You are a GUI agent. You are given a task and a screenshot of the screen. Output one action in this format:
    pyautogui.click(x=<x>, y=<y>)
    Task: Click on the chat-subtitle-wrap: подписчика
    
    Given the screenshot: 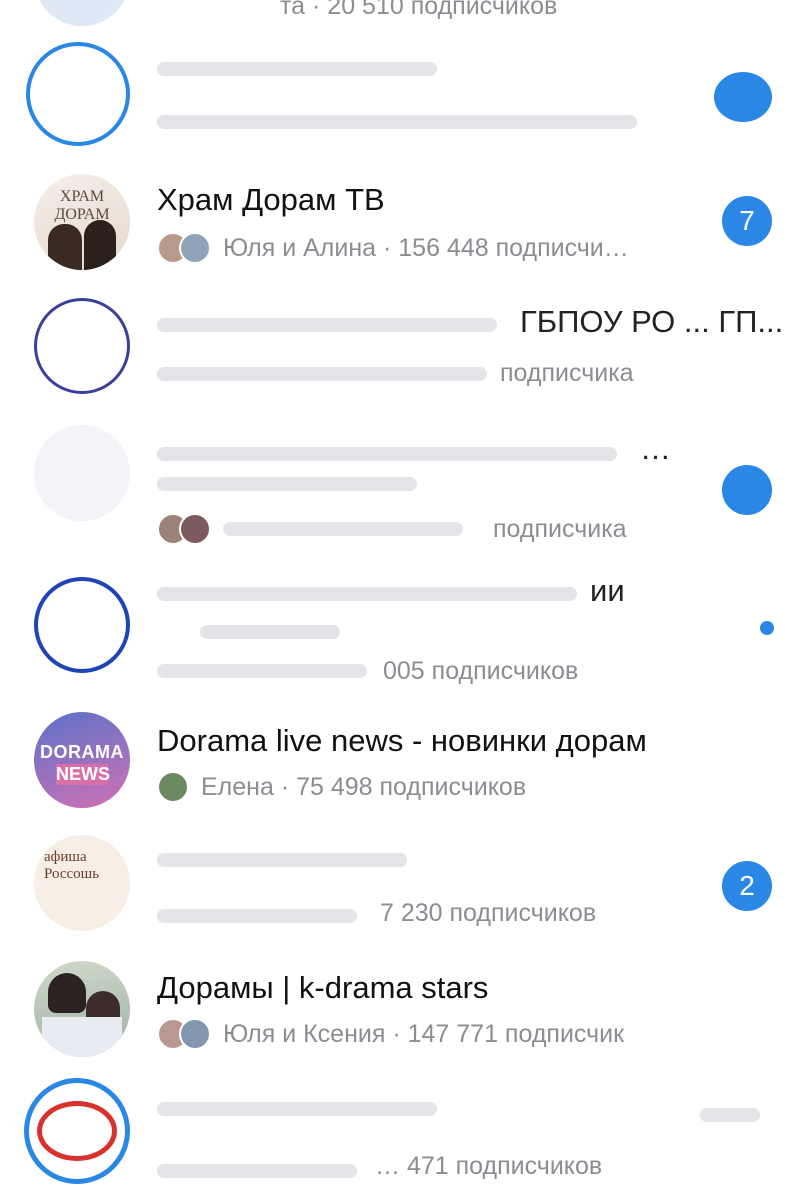 What is the action you would take?
    pyautogui.click(x=392, y=529)
    